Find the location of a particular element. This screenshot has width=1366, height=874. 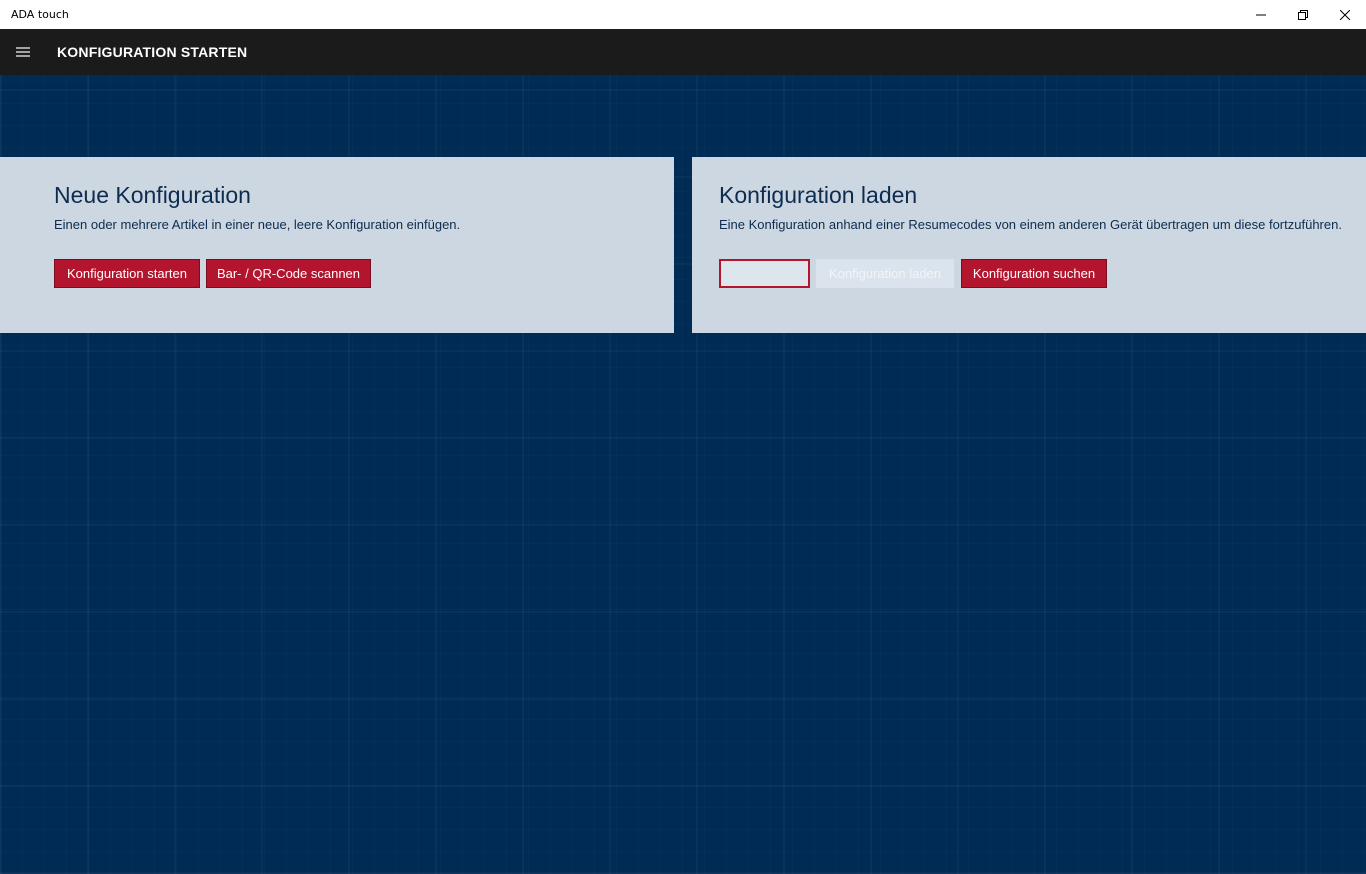

scan-code-button: Bar- / QR-Code scannen is located at coordinates (288, 273).